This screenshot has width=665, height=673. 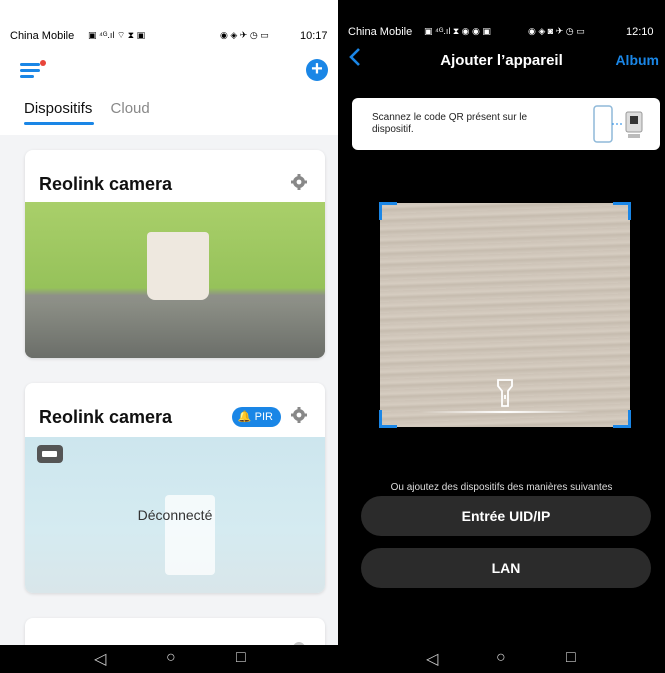 I want to click on album-button: Album, so click(x=637, y=60).